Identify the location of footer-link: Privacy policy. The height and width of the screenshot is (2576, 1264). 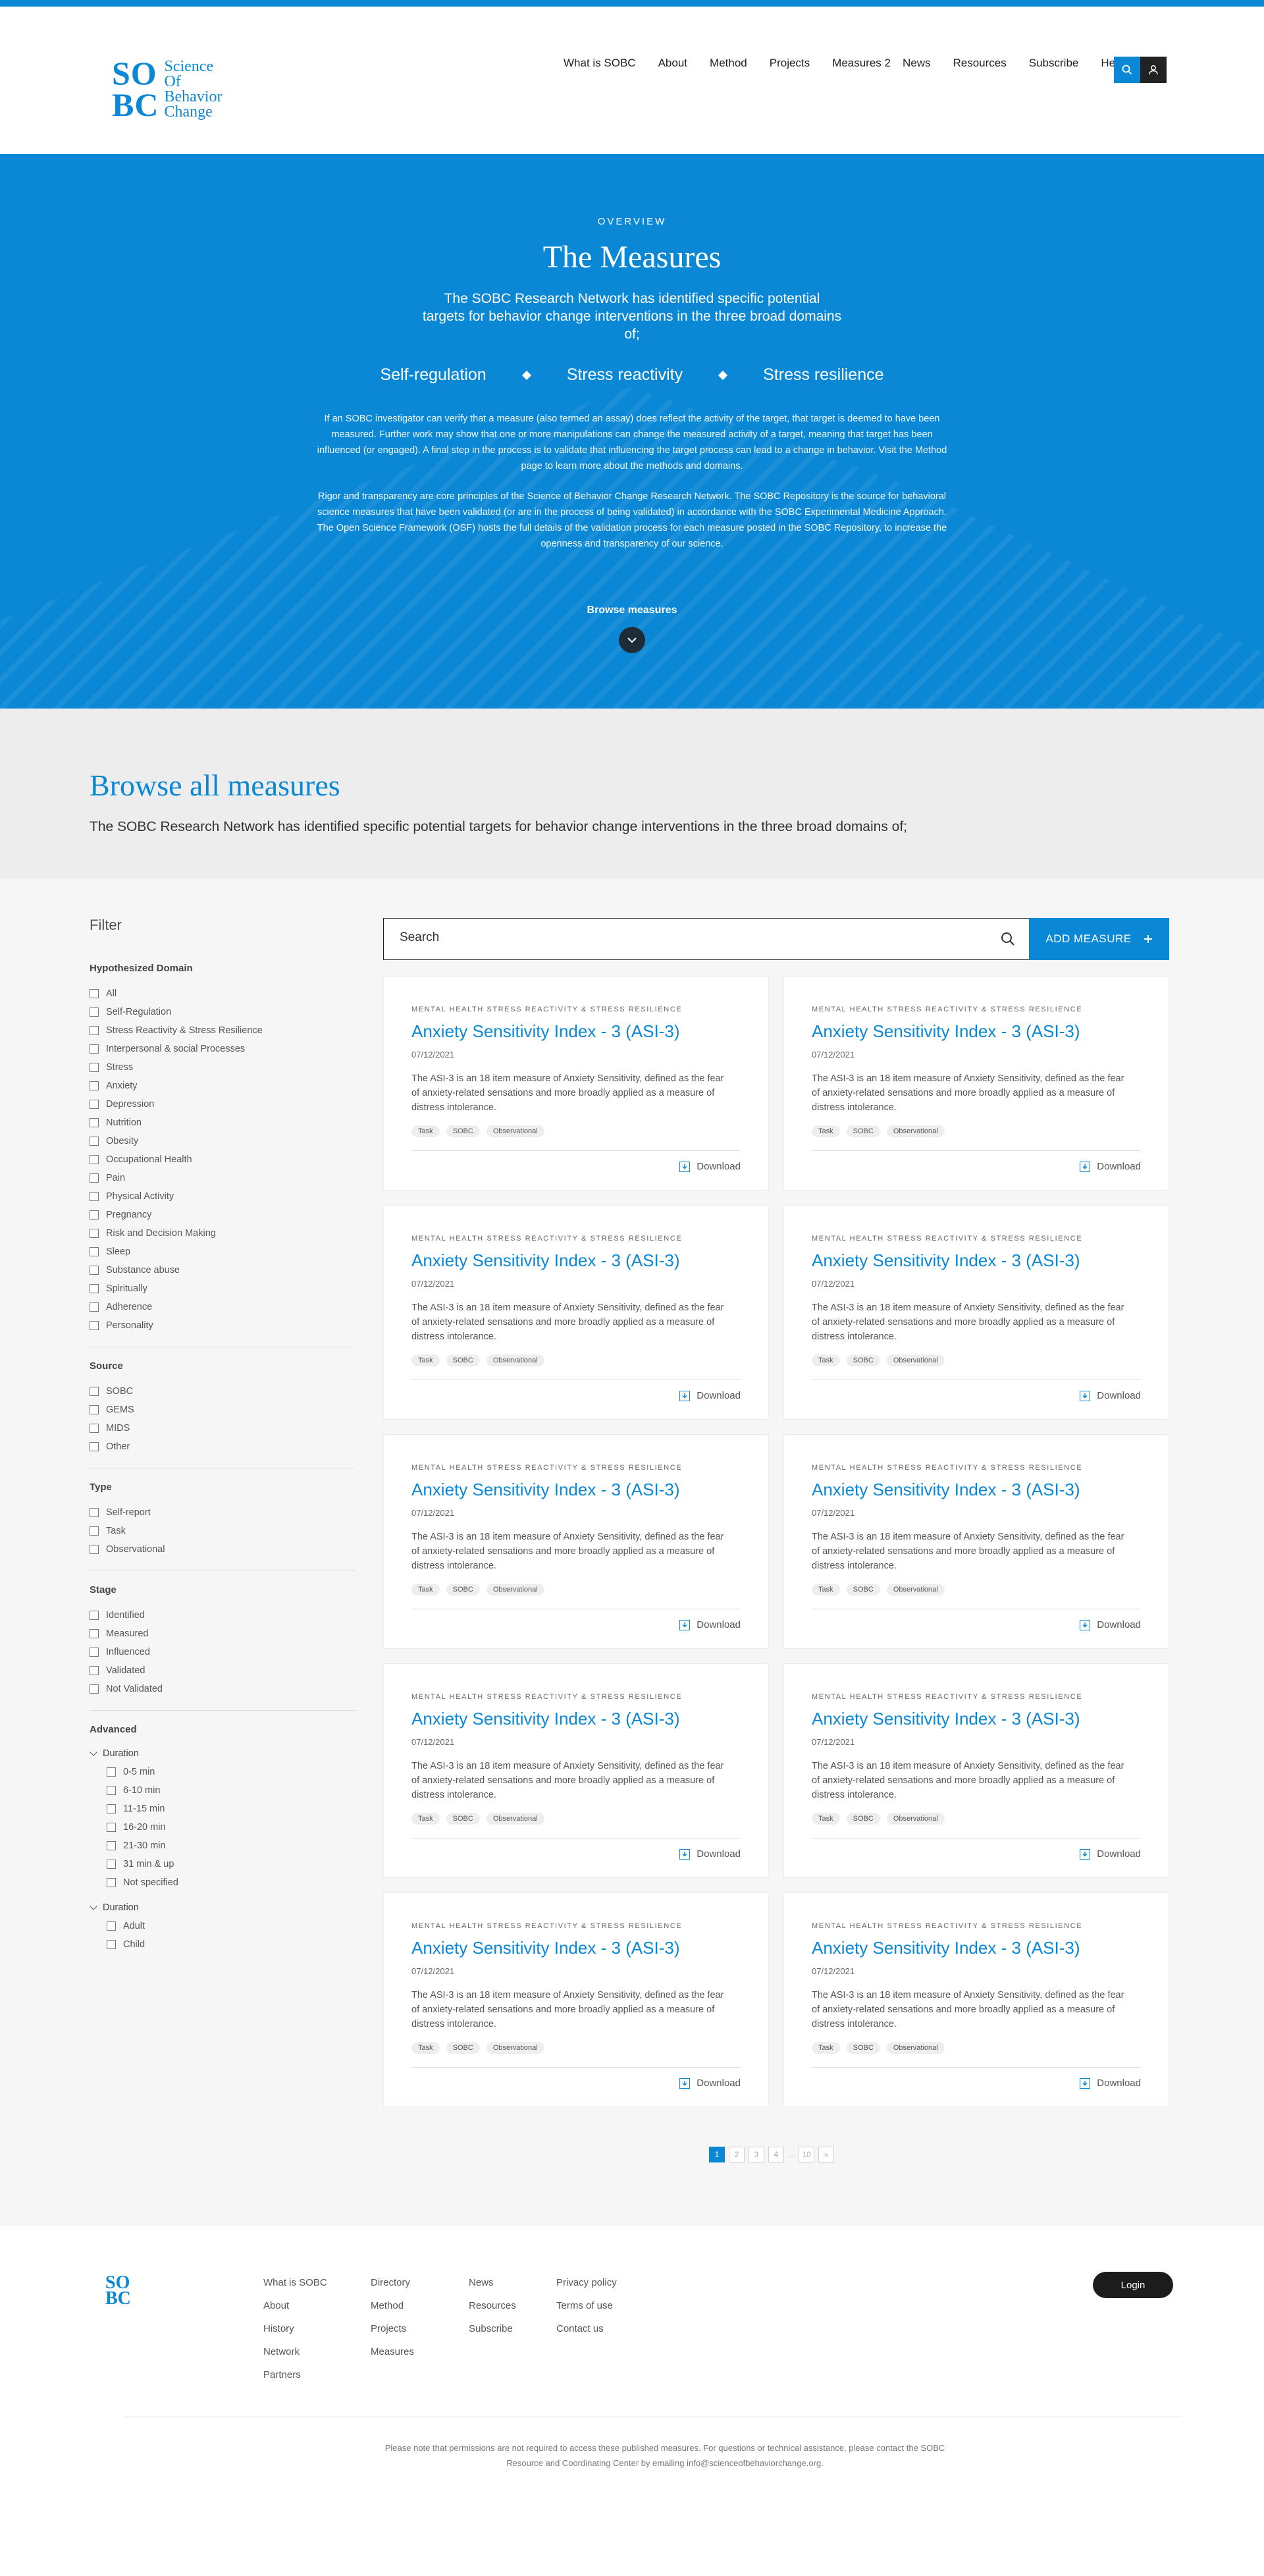
(586, 2288).